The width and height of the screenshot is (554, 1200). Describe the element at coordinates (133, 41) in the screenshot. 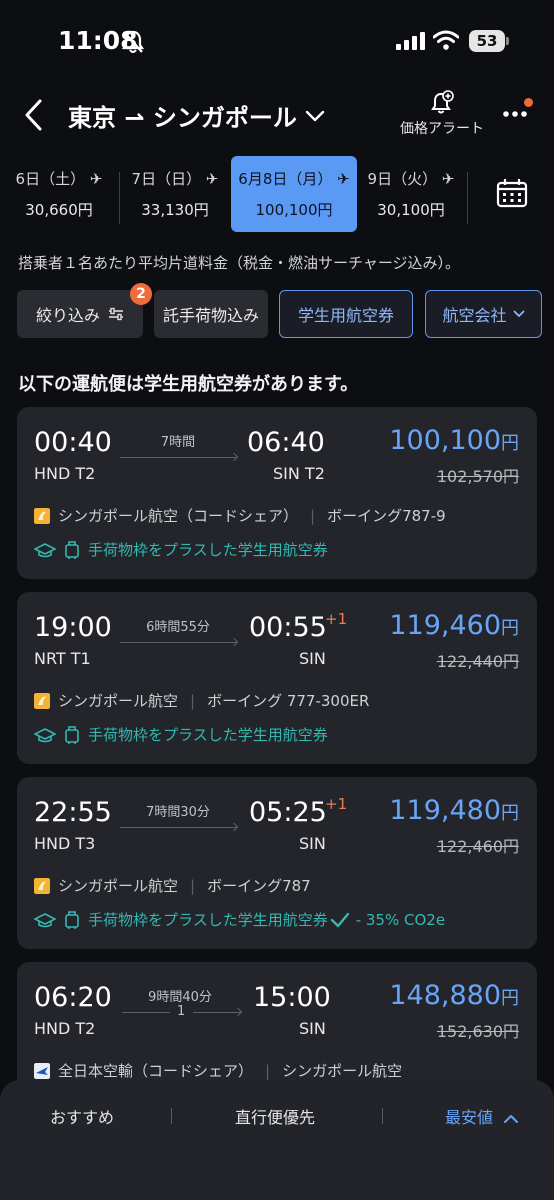

I see `bell-muted-icon` at that location.